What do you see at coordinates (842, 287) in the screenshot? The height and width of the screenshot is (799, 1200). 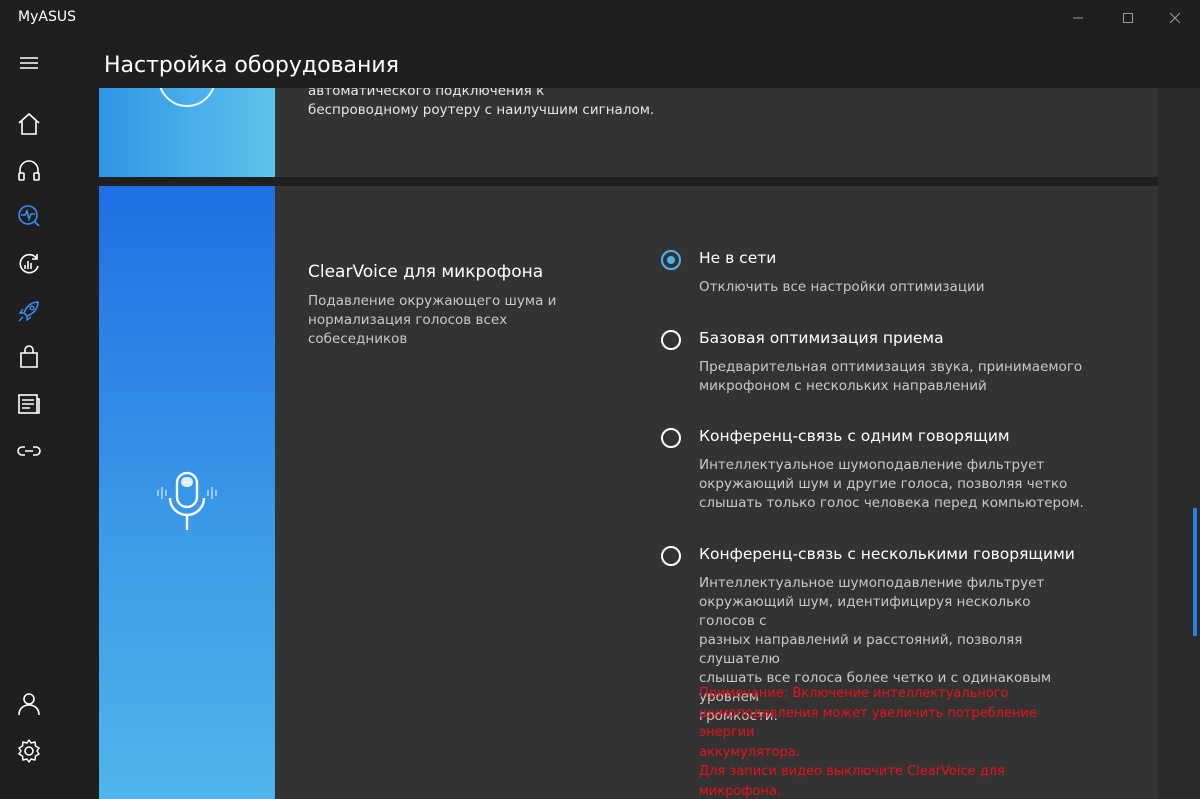 I see `option-offline-desc-line1: Отключить все настройки оптимизации` at bounding box center [842, 287].